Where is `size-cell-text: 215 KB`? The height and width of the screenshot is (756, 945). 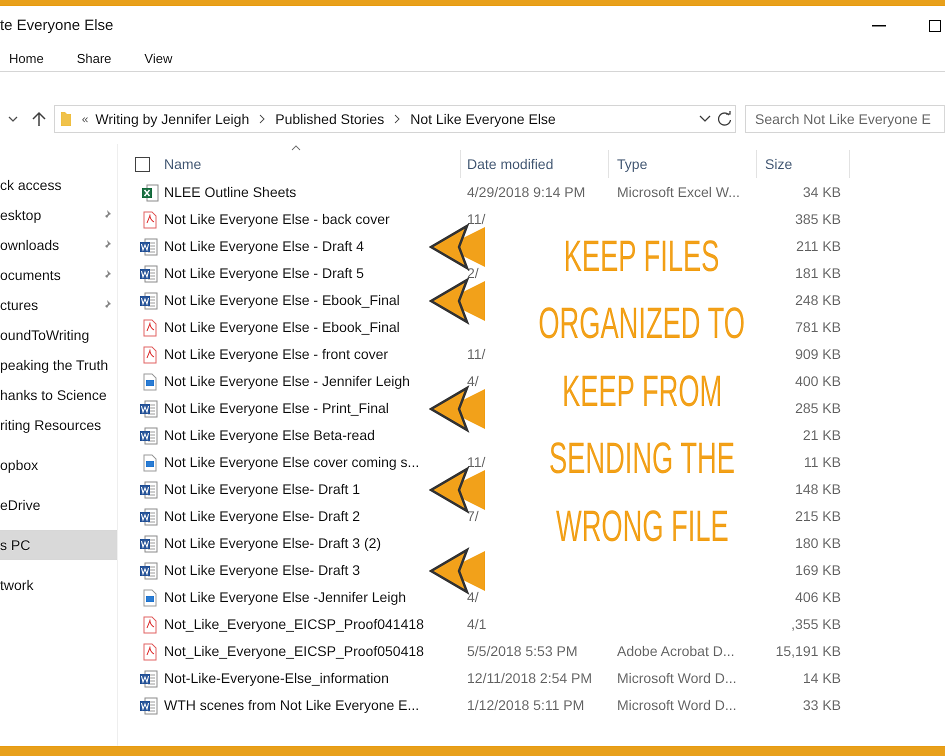 size-cell-text: 215 KB is located at coordinates (817, 516).